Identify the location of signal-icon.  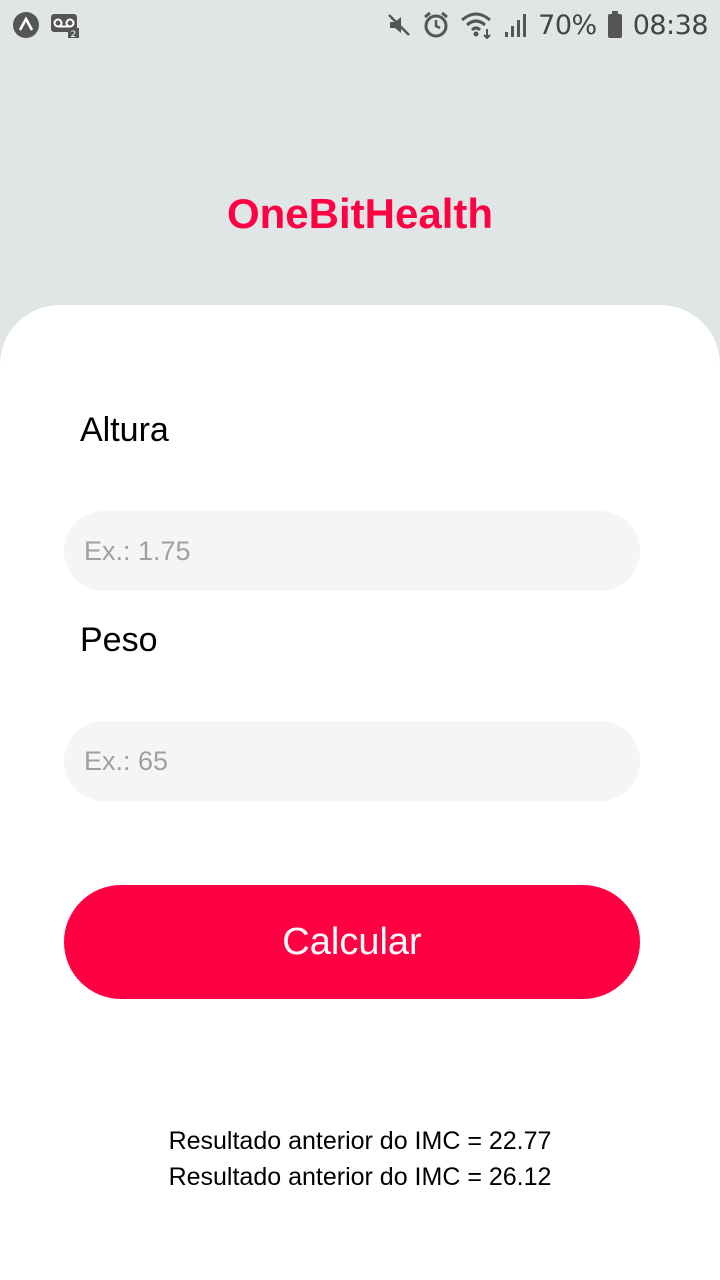
(516, 25).